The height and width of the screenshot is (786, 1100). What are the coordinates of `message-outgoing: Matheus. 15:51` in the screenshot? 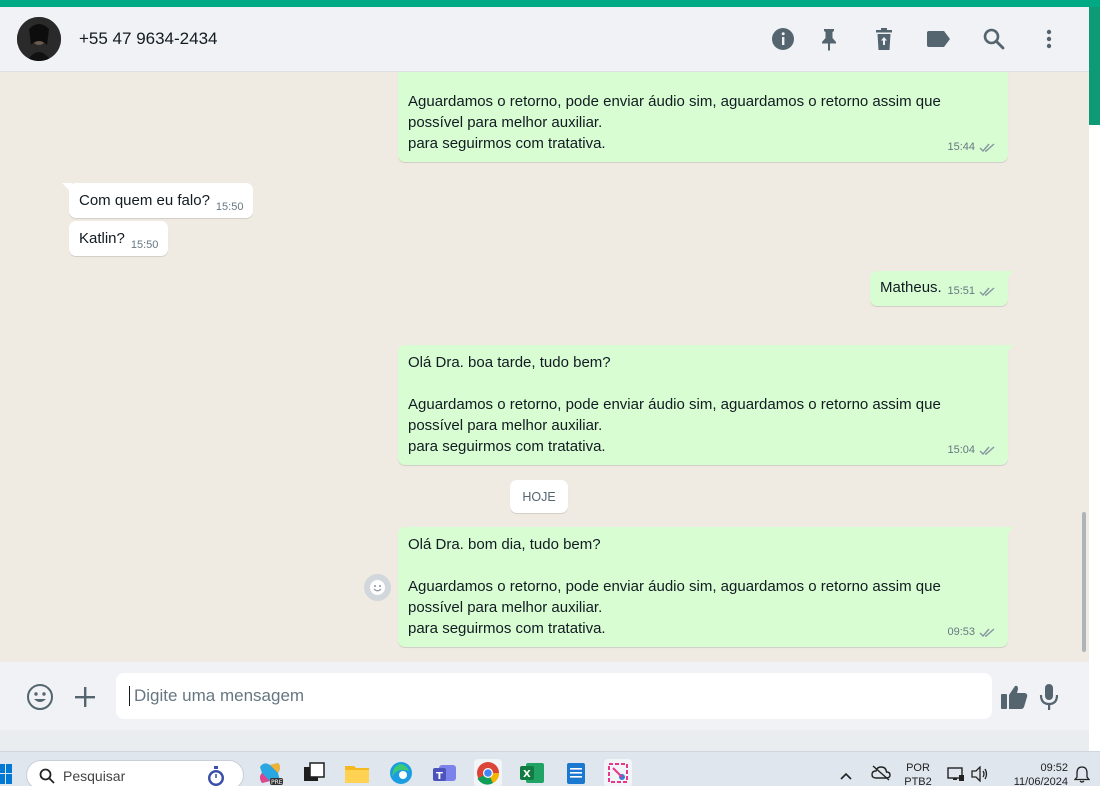 It's located at (942, 288).